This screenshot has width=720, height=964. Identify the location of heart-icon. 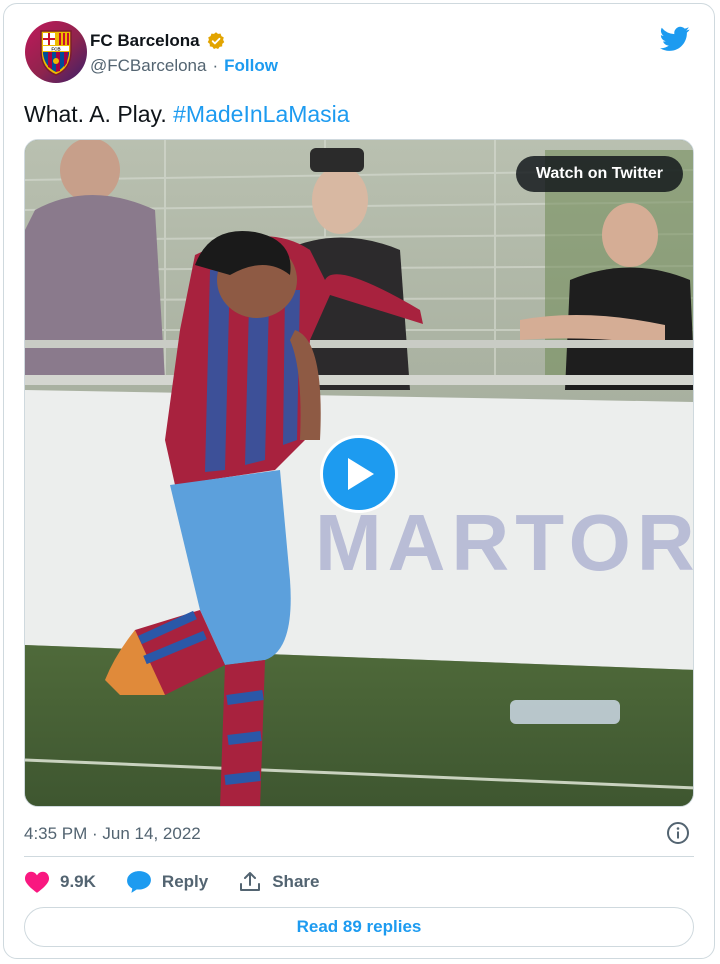
(37, 882).